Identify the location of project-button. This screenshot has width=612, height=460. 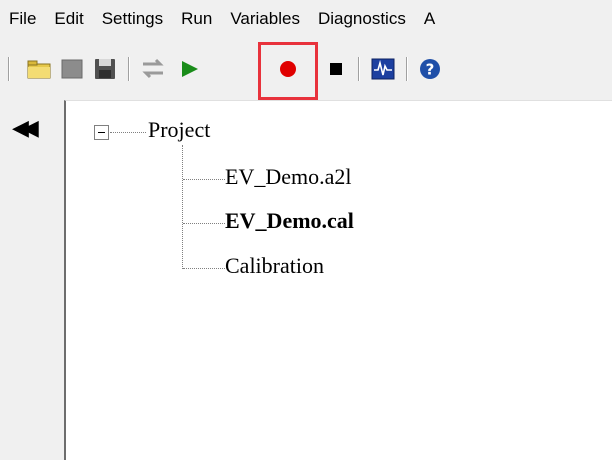
(72, 69).